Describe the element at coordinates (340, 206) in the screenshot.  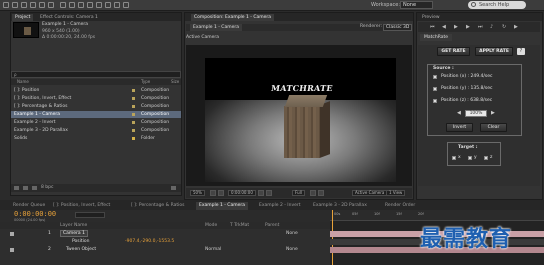
I see `tab-example-3-2d-parallax: Example 3 - 2D Parallax` at that location.